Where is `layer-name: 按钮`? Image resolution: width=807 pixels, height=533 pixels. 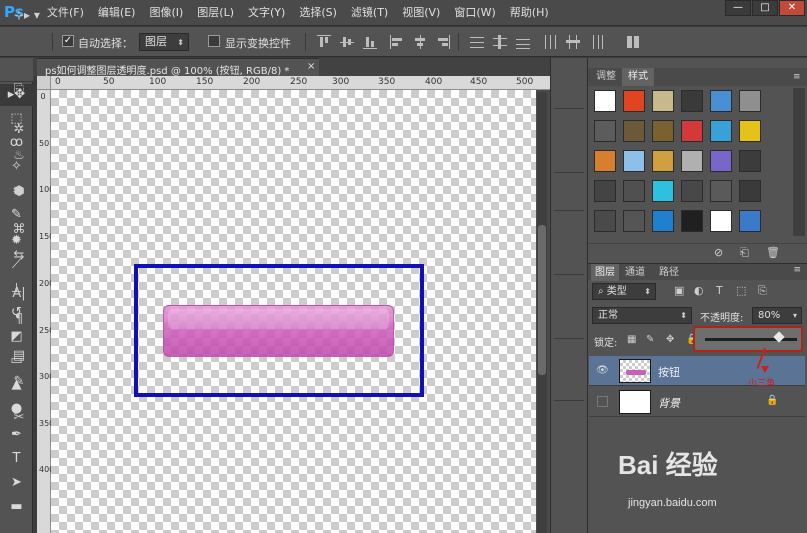 layer-name: 按钮 is located at coordinates (669, 372).